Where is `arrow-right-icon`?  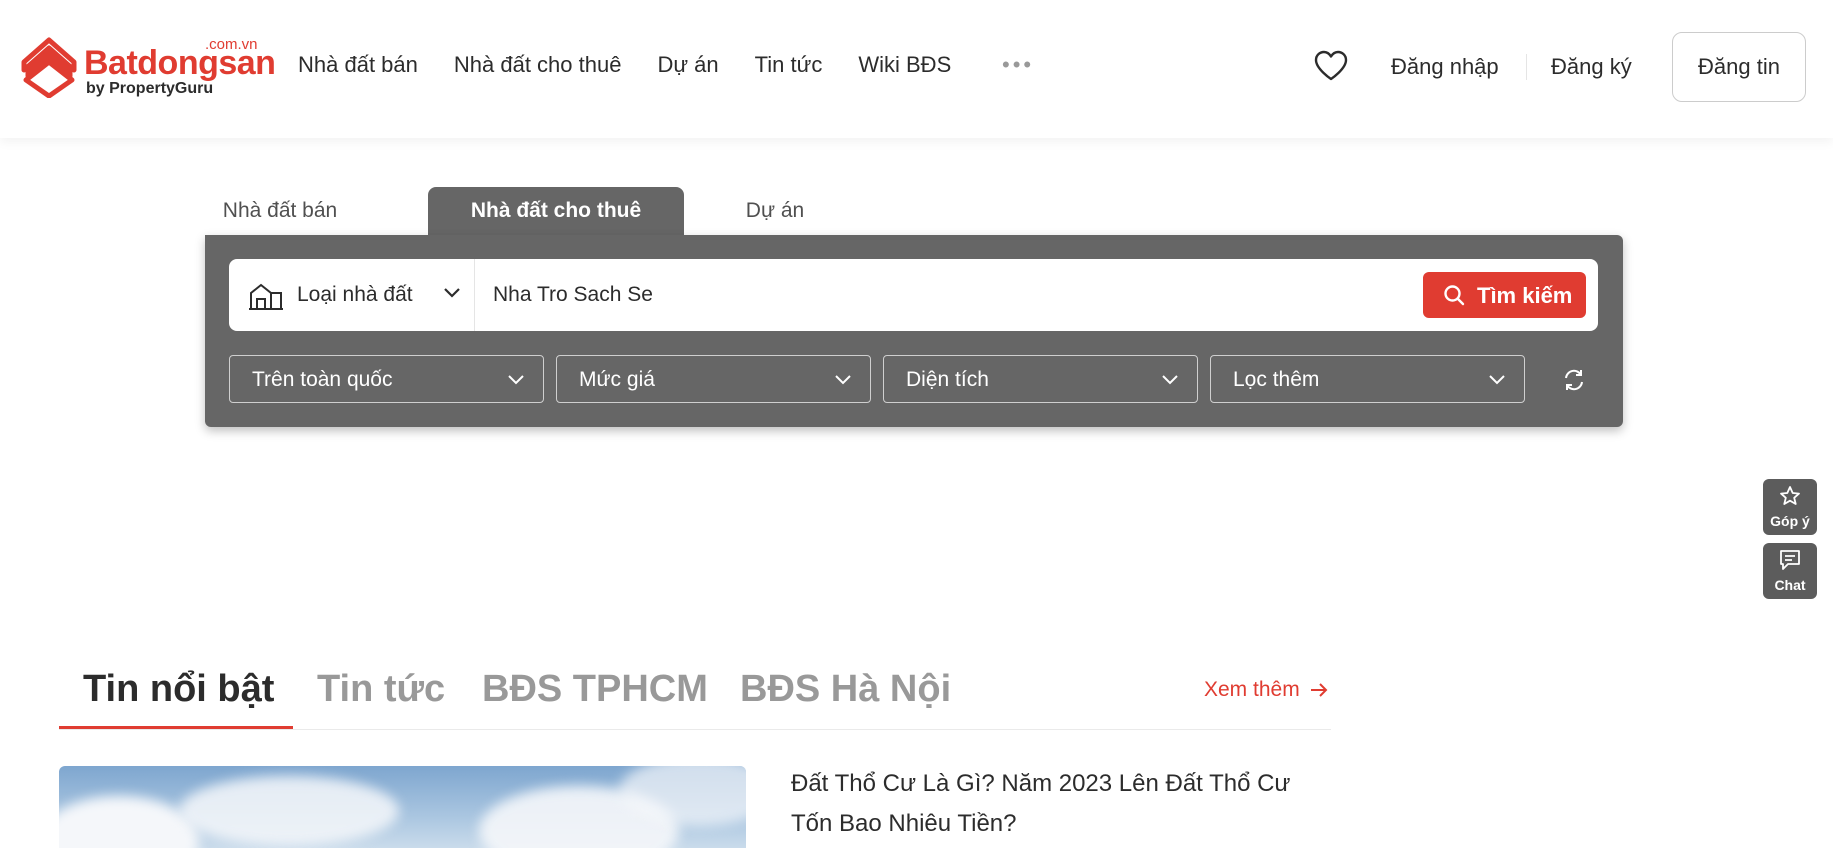 arrow-right-icon is located at coordinates (1318, 690).